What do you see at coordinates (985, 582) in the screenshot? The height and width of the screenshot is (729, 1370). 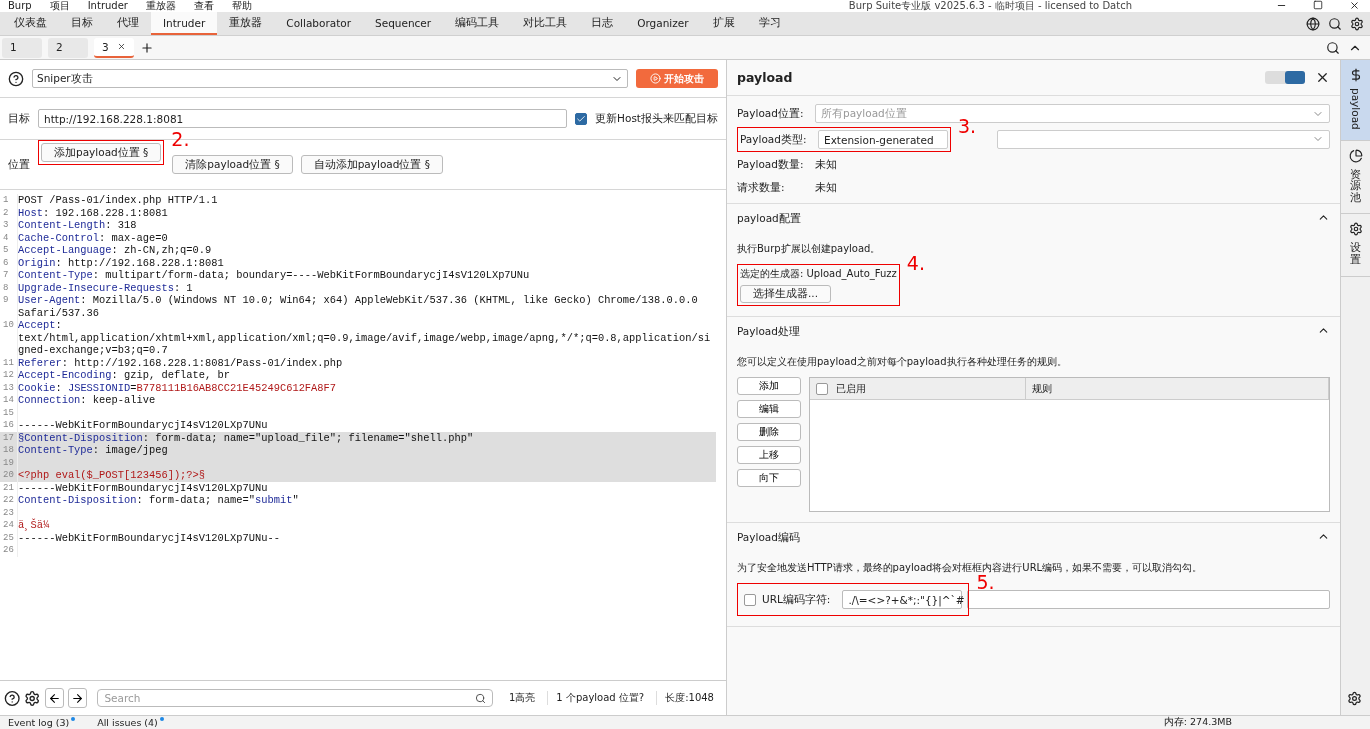 I see `annotation-number: 5.` at bounding box center [985, 582].